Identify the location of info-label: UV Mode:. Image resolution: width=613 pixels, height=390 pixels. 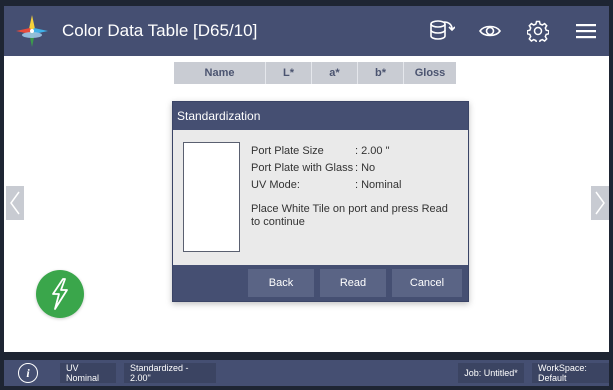
(275, 184).